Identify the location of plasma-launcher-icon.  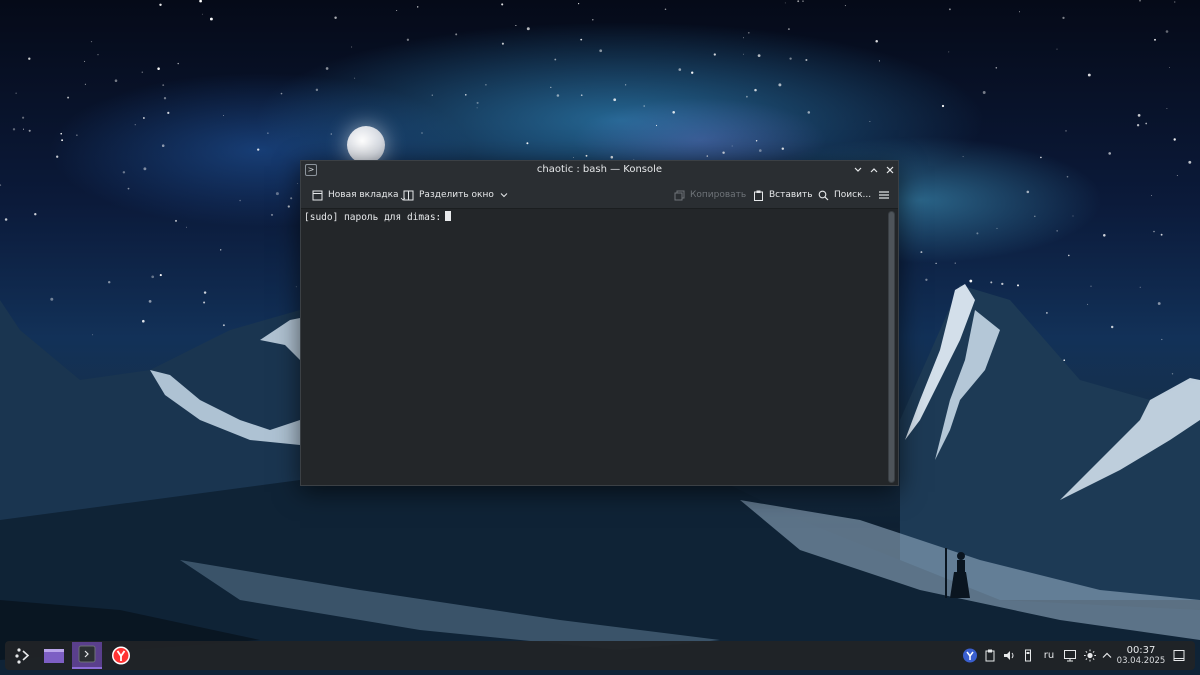
(22, 656).